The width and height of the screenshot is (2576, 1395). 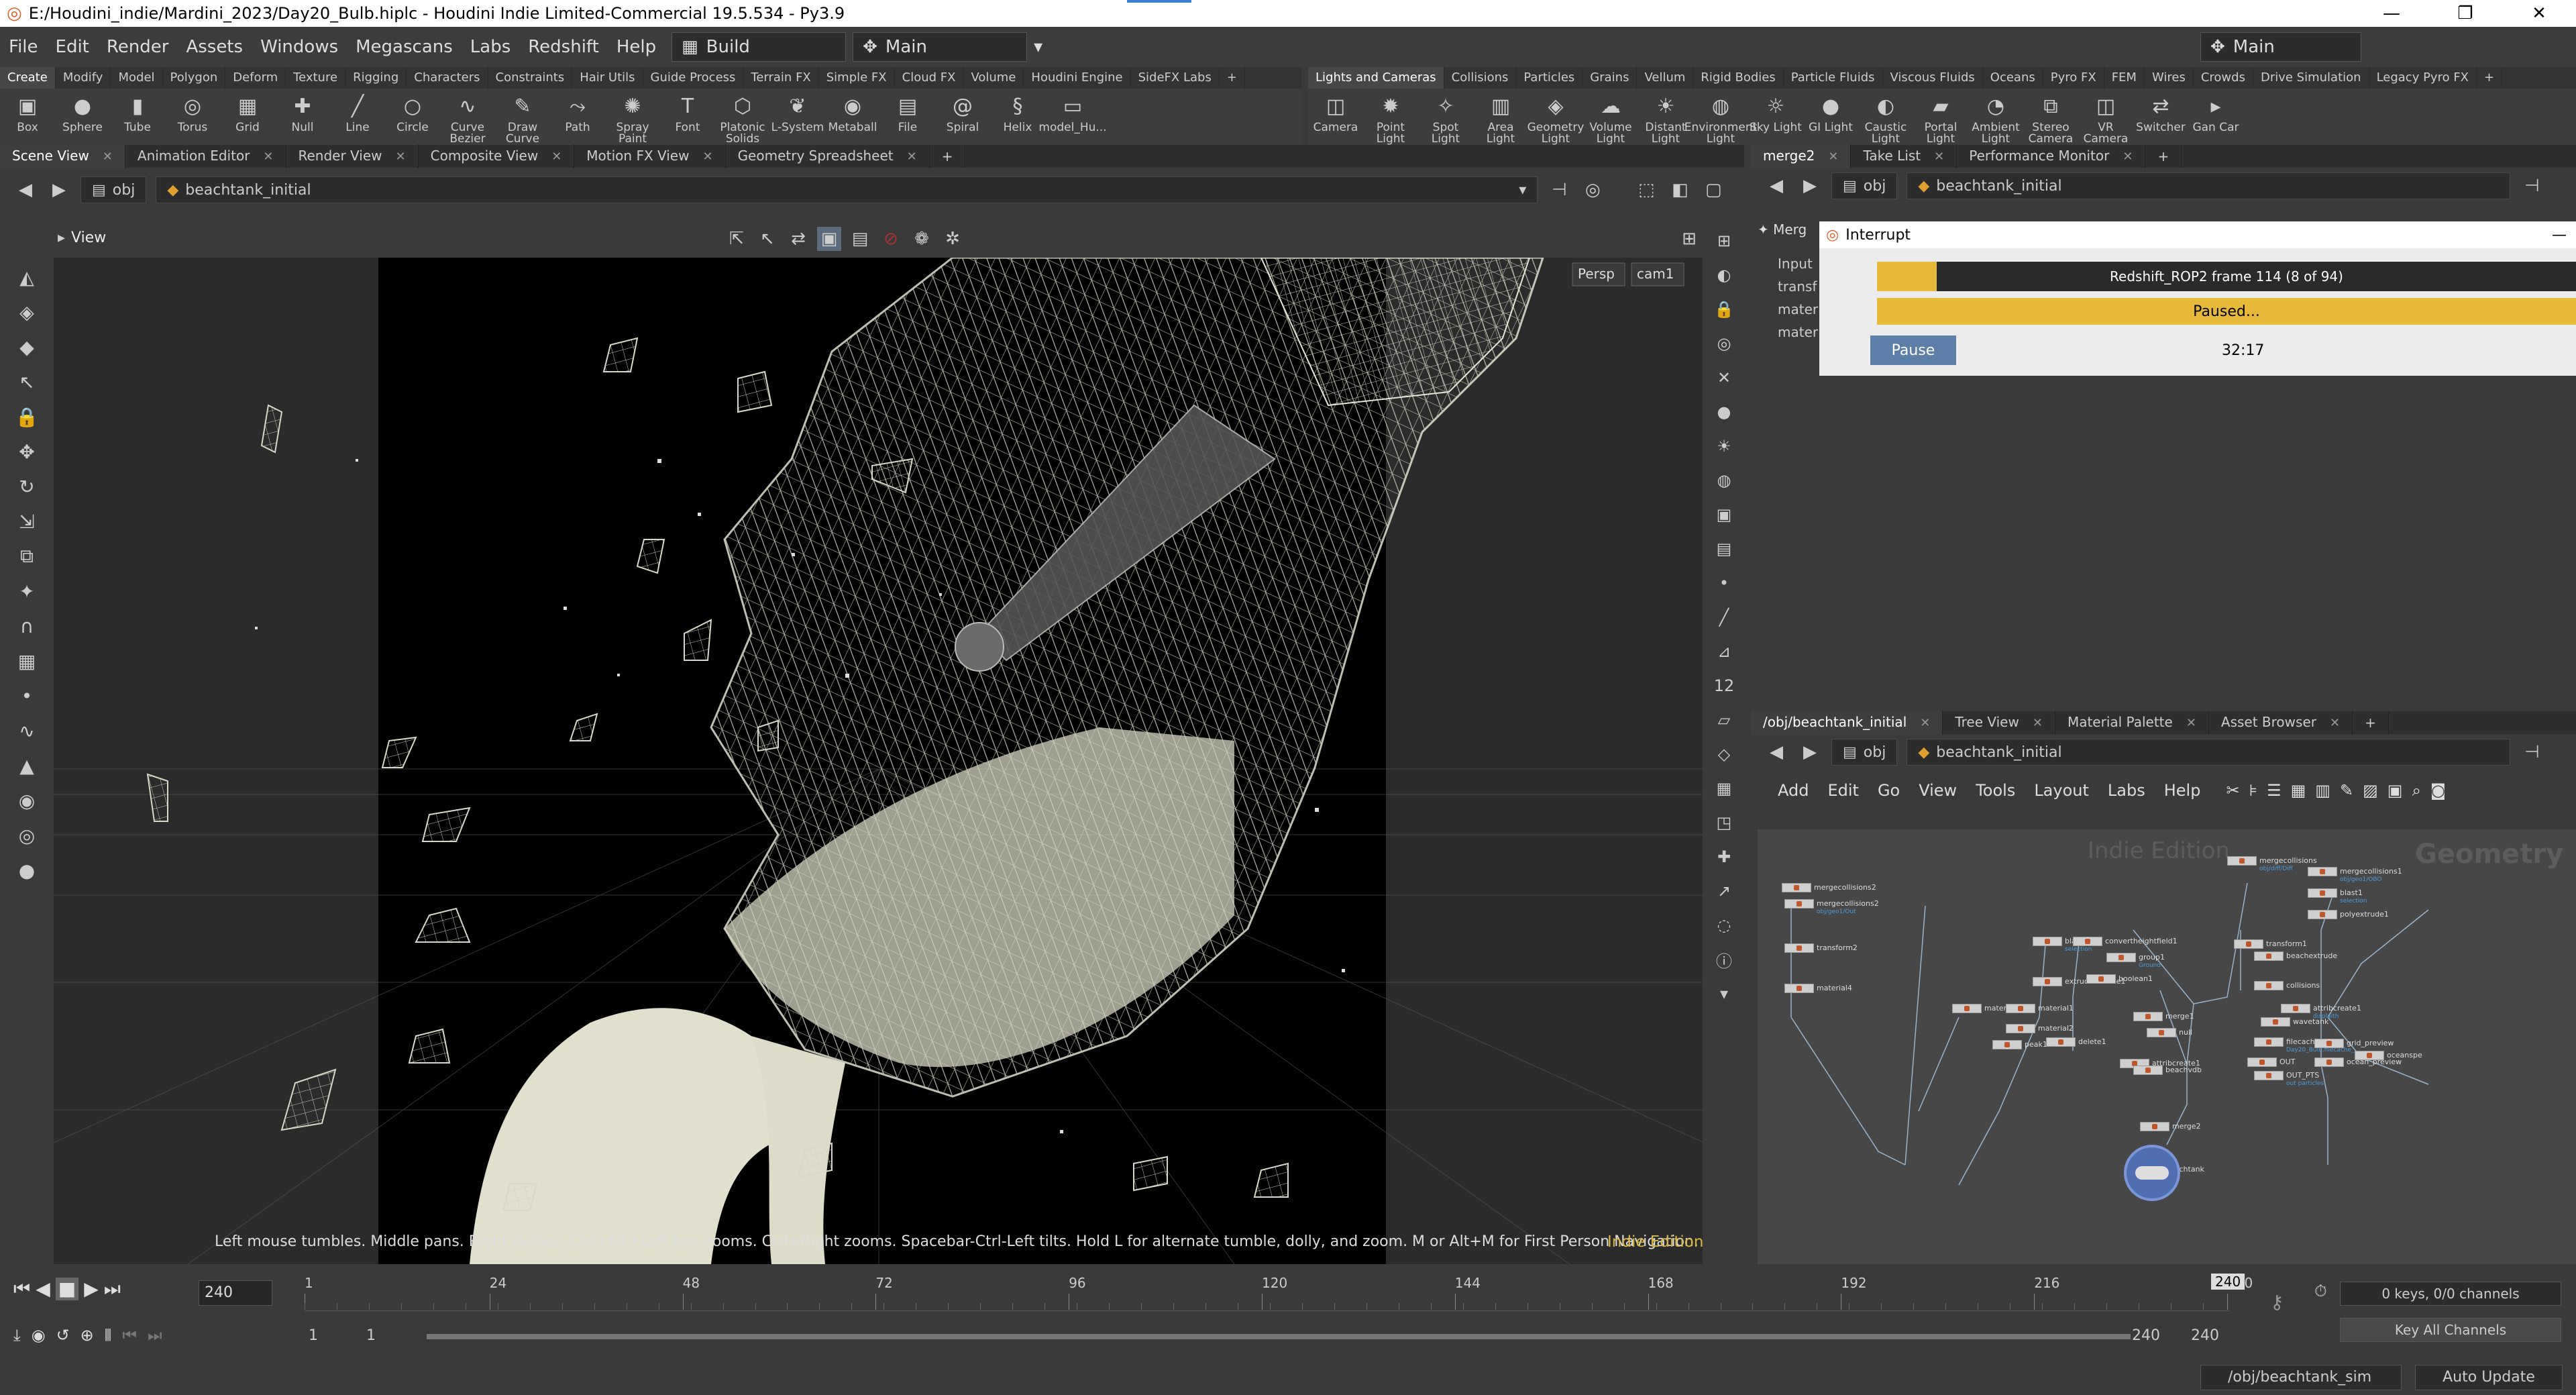 What do you see at coordinates (2322, 790) in the screenshot?
I see `grid2-icon: ▥` at bounding box center [2322, 790].